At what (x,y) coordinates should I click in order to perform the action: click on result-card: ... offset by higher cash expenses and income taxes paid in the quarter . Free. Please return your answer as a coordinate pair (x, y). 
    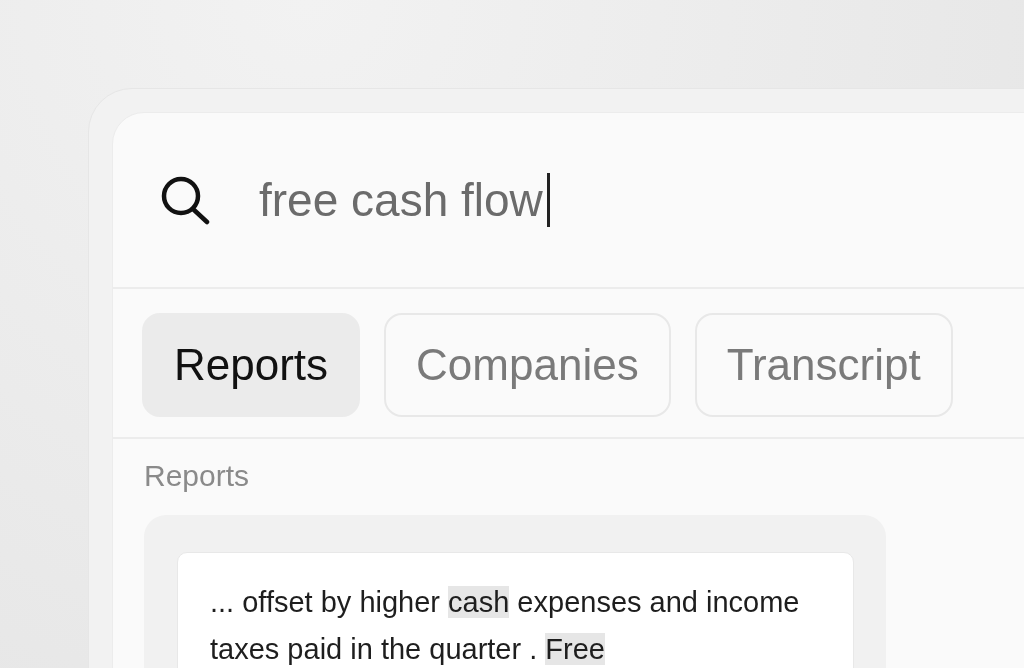
    Looking at the image, I should click on (515, 610).